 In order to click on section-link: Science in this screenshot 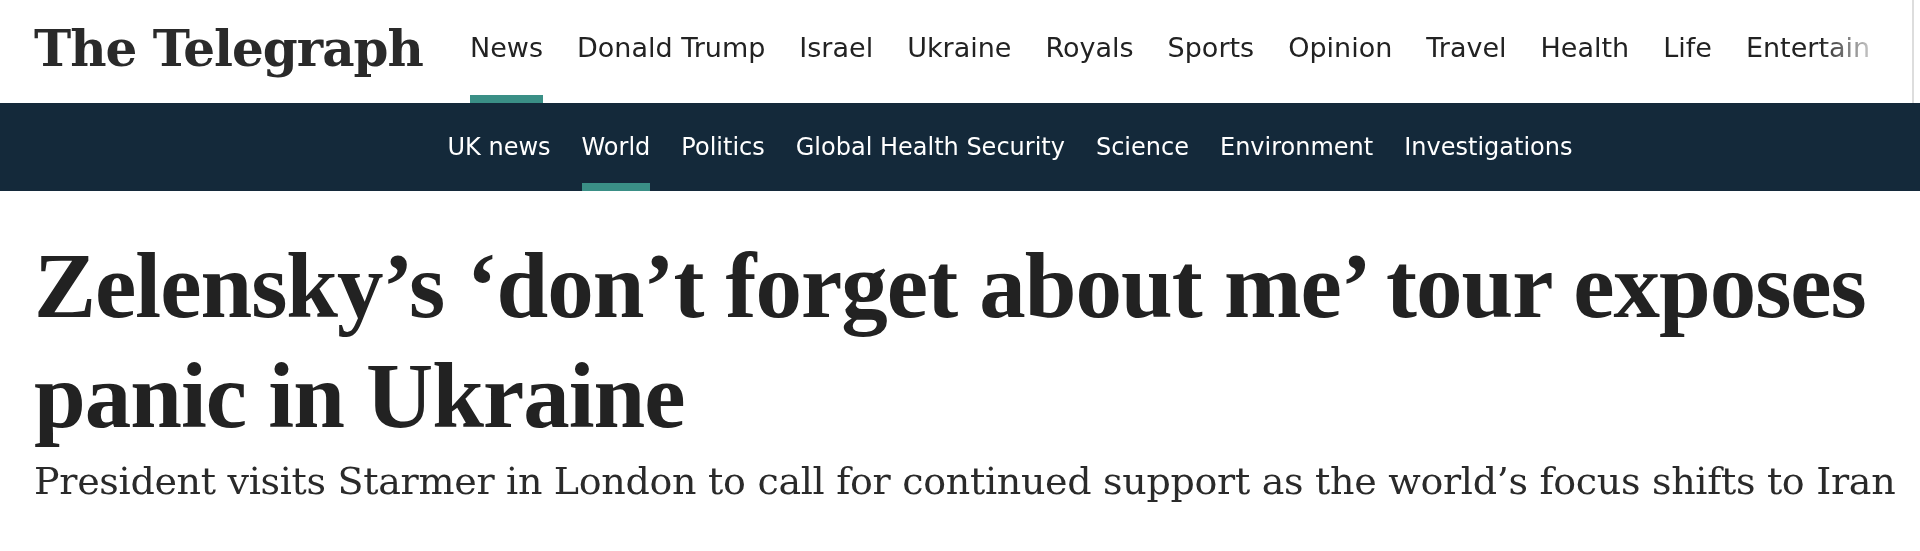, I will do `click(1142, 147)`.